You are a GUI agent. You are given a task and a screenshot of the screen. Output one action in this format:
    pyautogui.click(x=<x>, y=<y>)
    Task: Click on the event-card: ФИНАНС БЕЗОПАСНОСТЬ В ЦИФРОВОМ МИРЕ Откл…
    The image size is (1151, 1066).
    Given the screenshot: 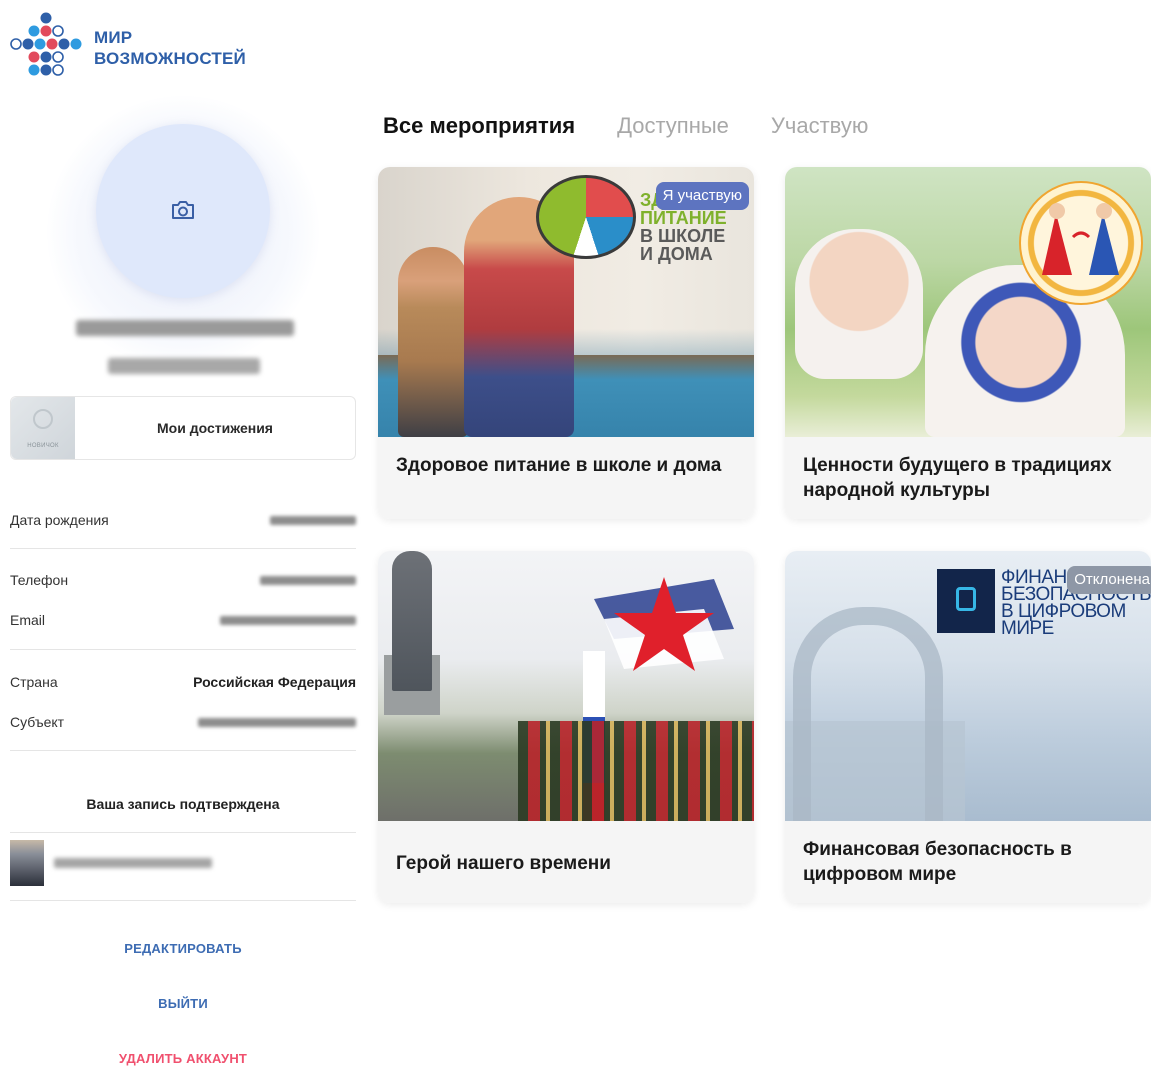 What is the action you would take?
    pyautogui.click(x=968, y=727)
    